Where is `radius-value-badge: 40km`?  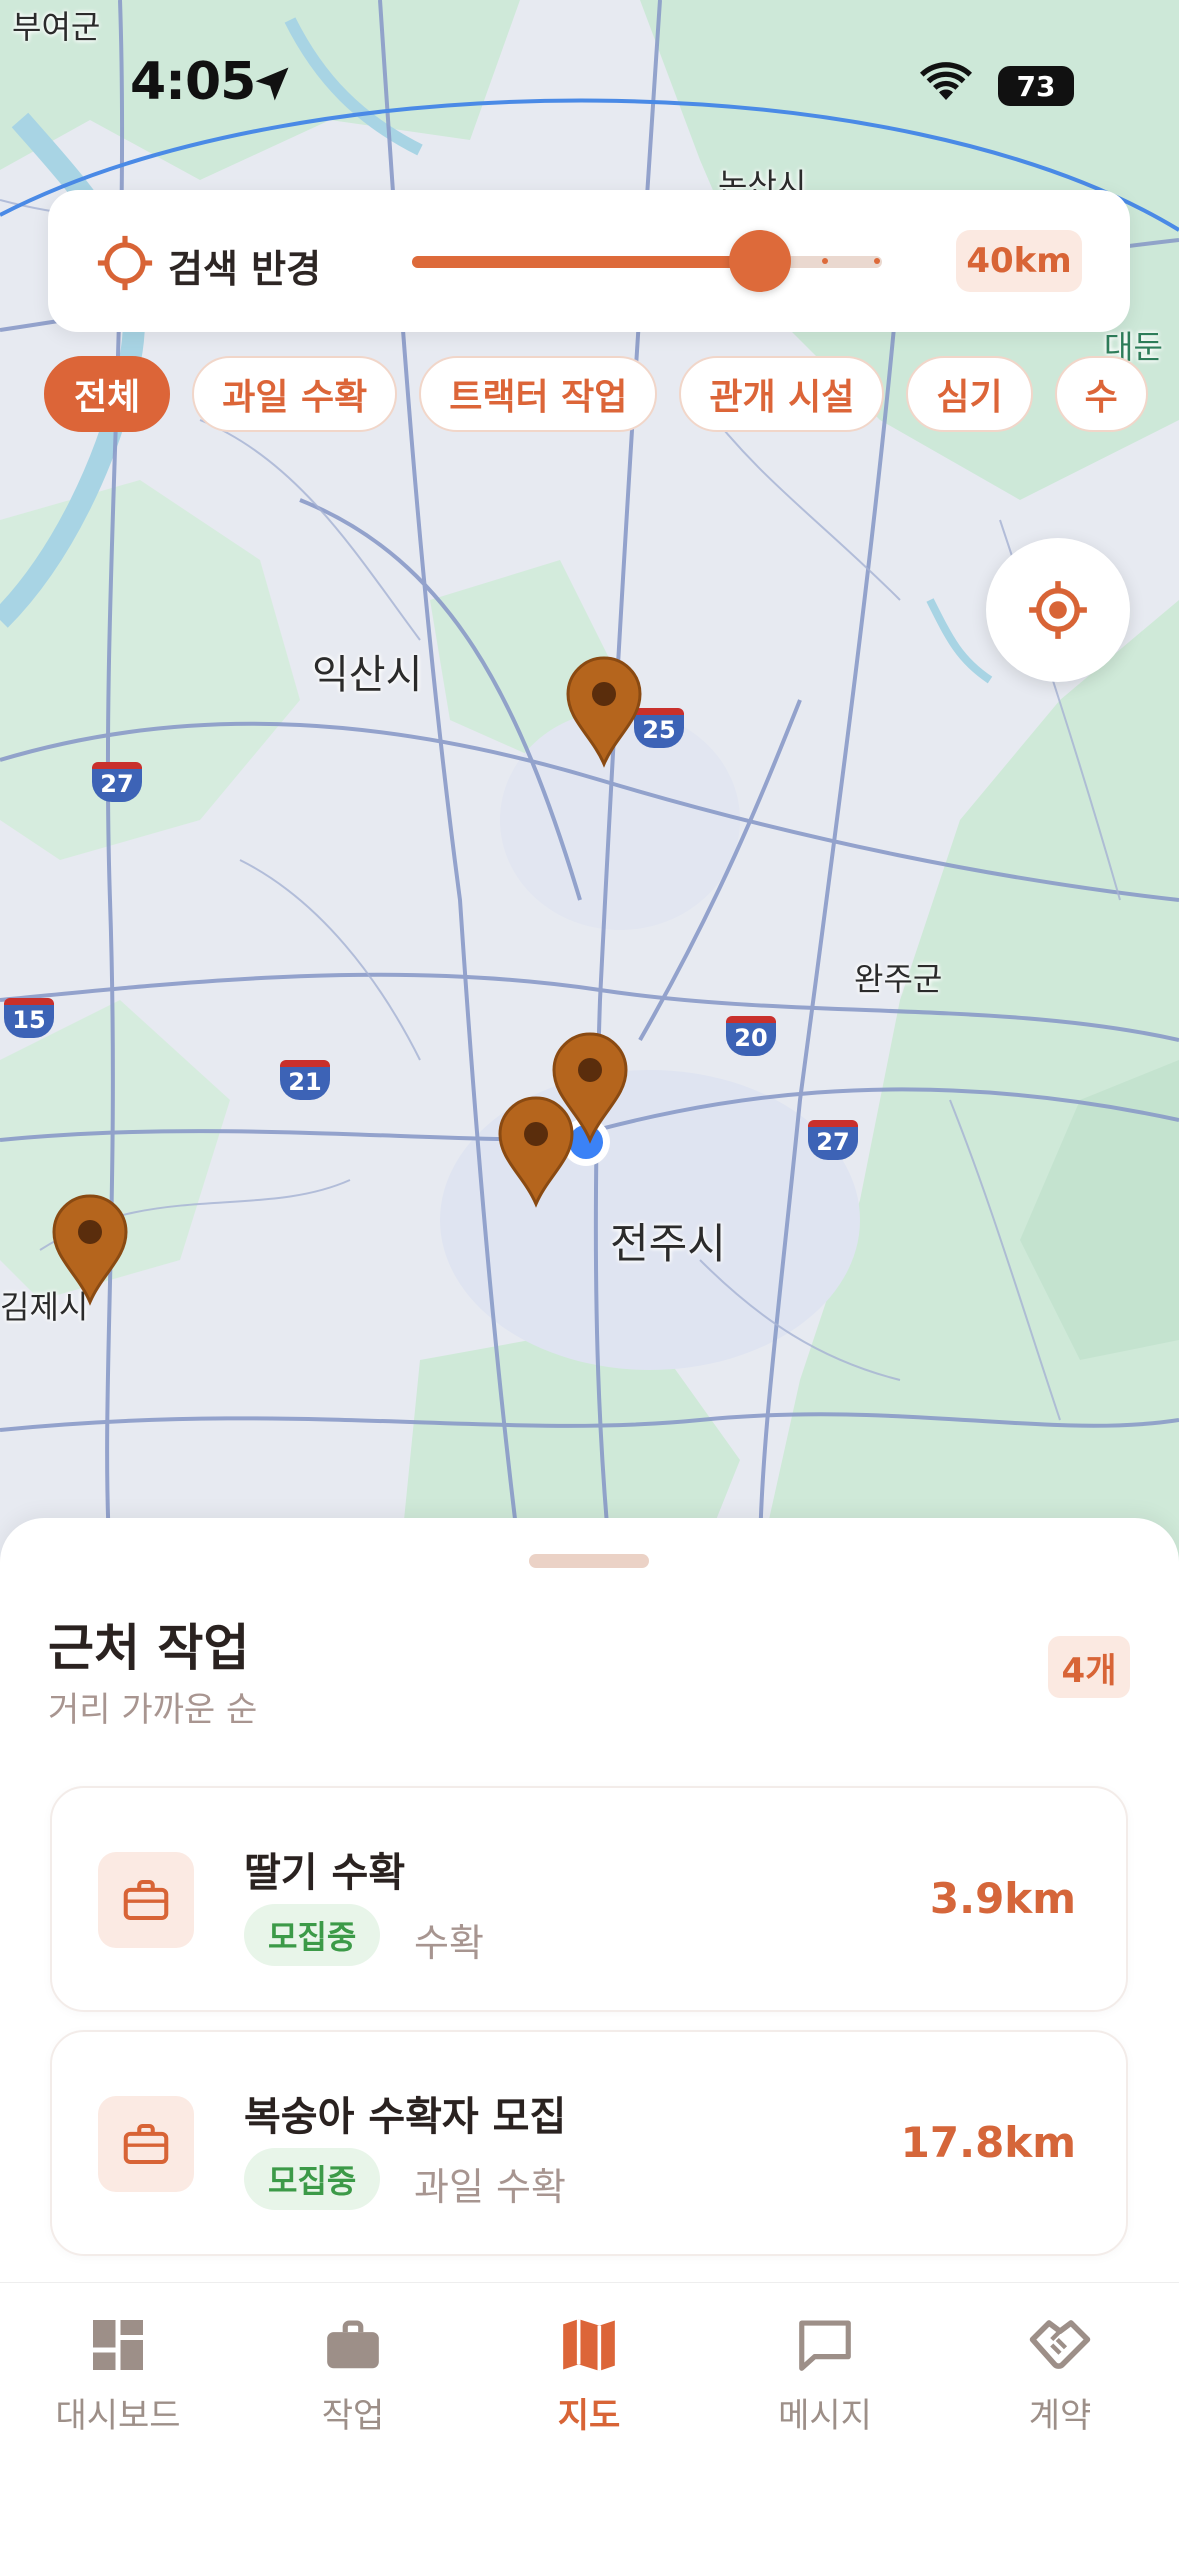
radius-value-badge: 40km is located at coordinates (1019, 261).